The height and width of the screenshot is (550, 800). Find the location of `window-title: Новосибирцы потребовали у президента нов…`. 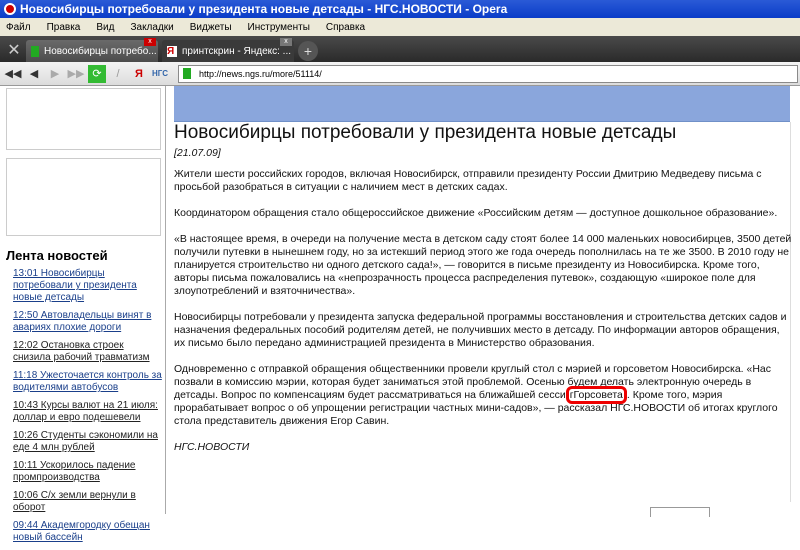

window-title: Новосибирцы потребовали у президента нов… is located at coordinates (264, 9).